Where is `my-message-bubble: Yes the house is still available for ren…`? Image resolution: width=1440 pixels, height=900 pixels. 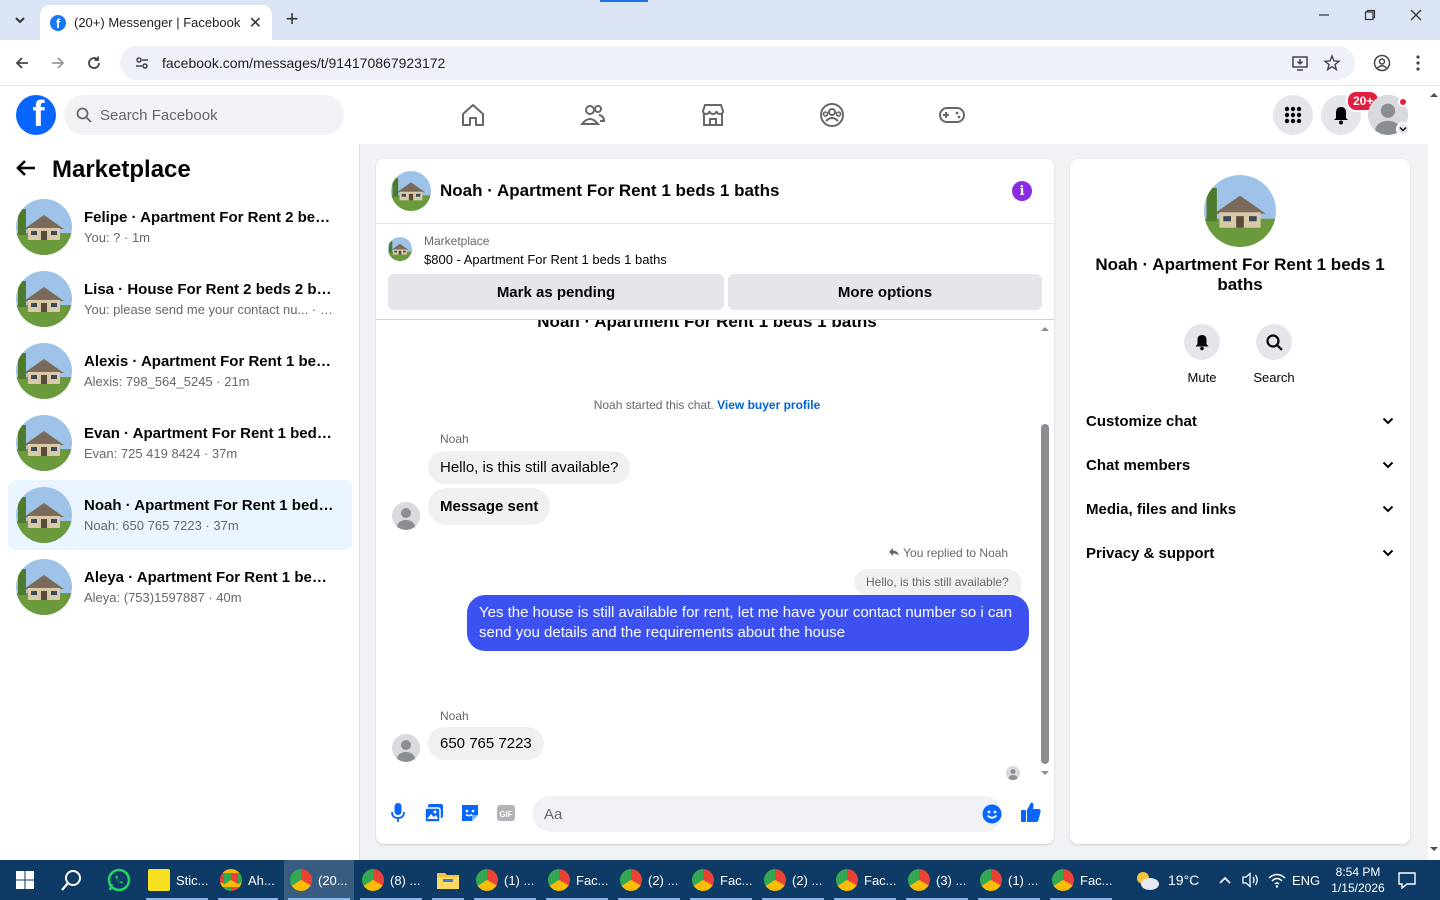 my-message-bubble: Yes the house is still available for ren… is located at coordinates (748, 623).